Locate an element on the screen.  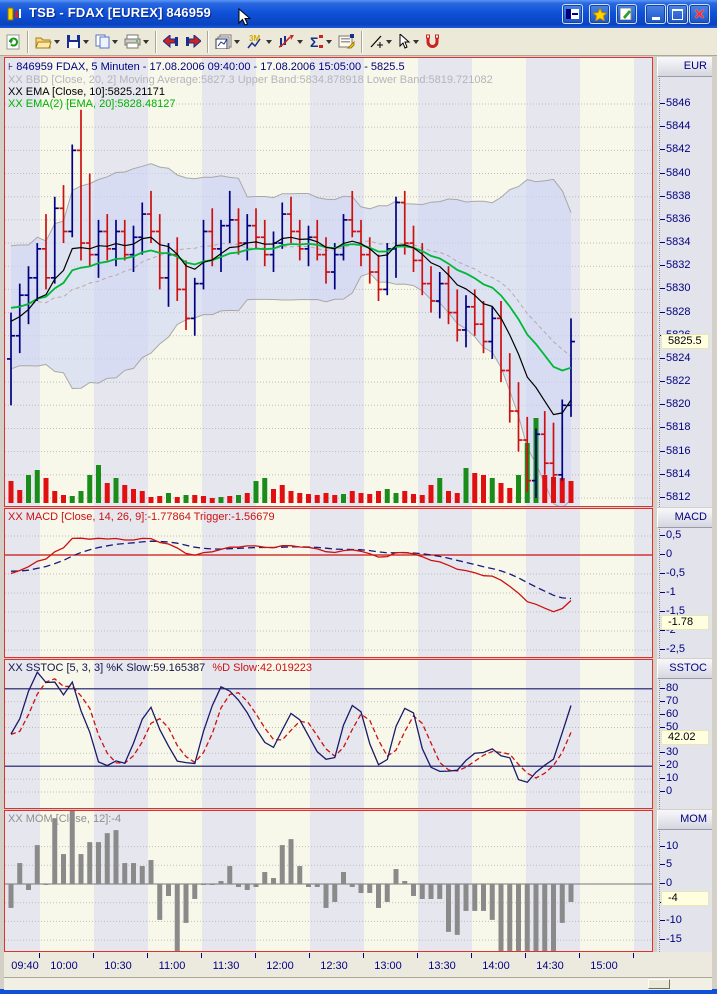
scrollbar-thumb is located at coordinates (659, 984).